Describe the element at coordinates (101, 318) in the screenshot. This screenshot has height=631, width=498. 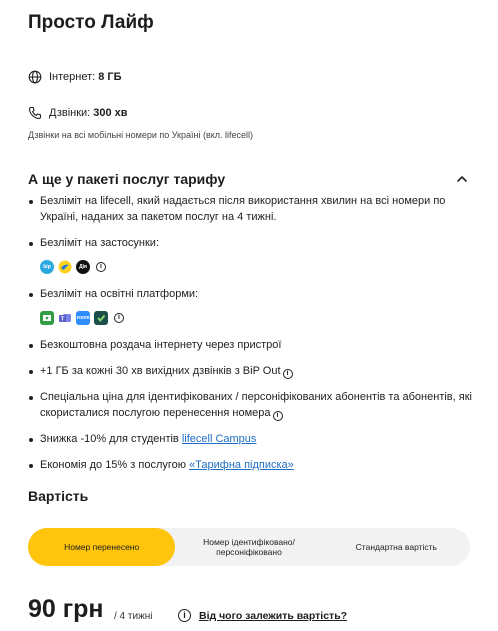
I see `edu-platform-icon` at that location.